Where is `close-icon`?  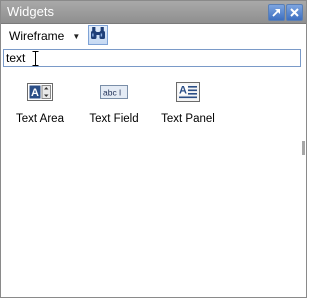
close-icon is located at coordinates (294, 12).